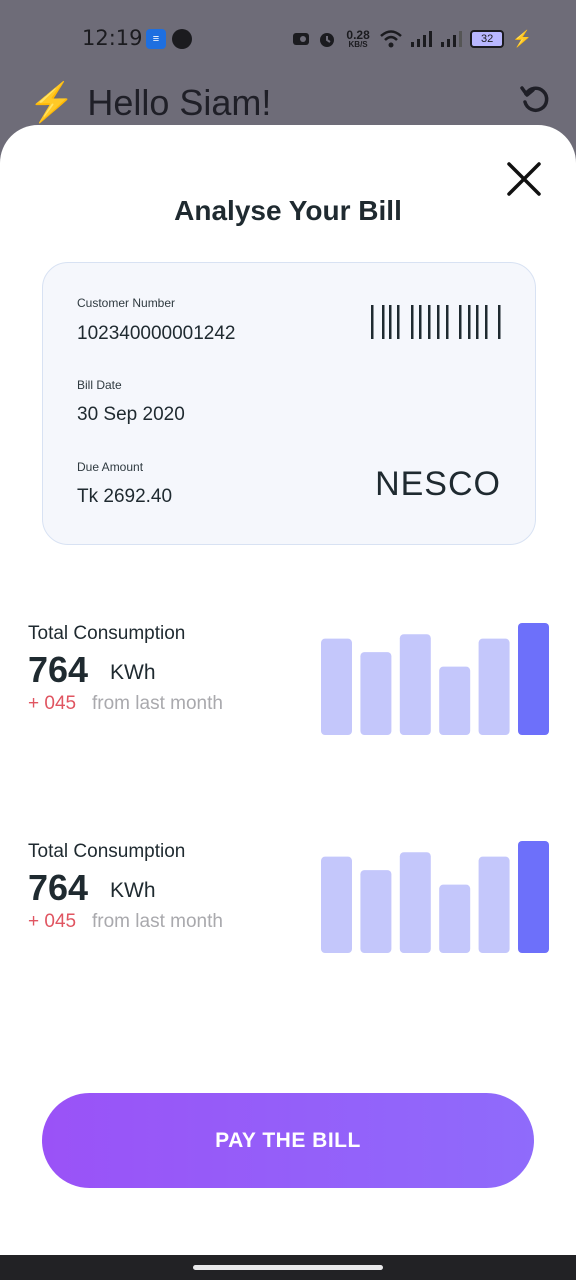 Image resolution: width=576 pixels, height=1280 pixels. Describe the element at coordinates (487, 39) in the screenshot. I see `battery-icon: 32` at that location.